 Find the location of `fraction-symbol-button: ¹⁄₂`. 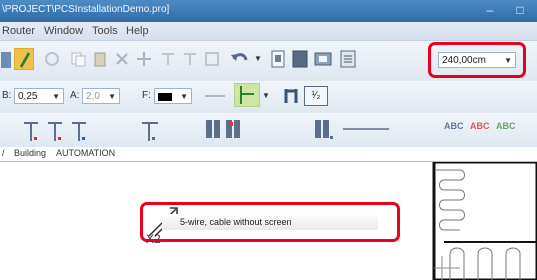

fraction-symbol-button: ¹⁄₂ is located at coordinates (316, 96).